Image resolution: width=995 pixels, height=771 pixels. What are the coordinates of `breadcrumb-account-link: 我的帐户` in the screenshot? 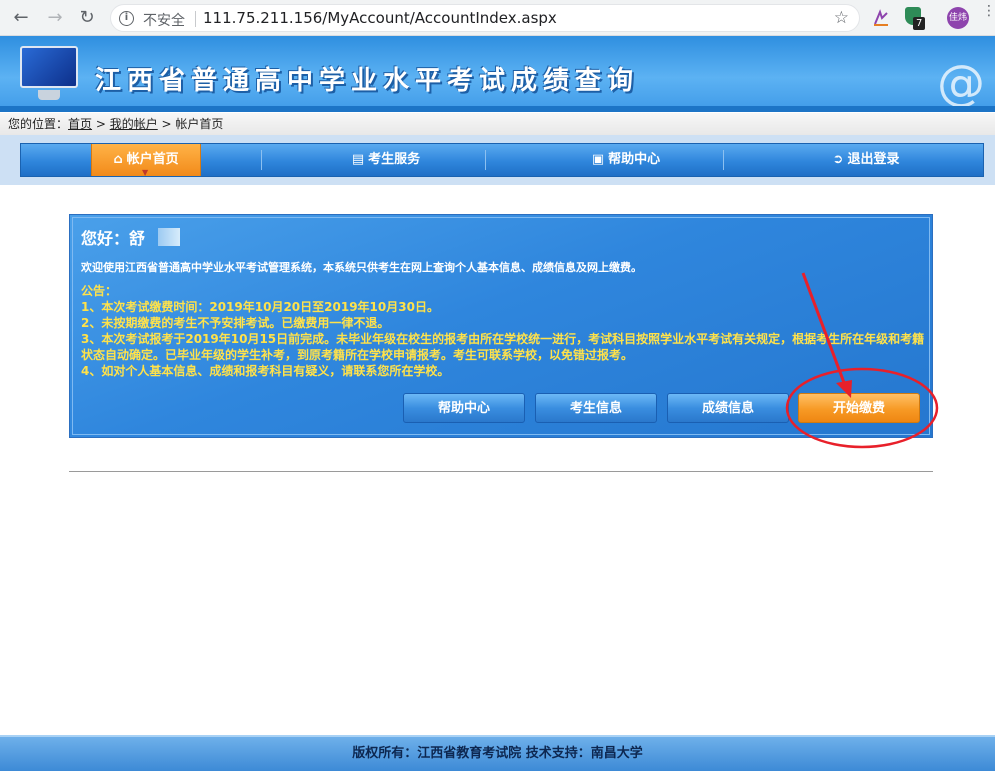 It's located at (134, 124).